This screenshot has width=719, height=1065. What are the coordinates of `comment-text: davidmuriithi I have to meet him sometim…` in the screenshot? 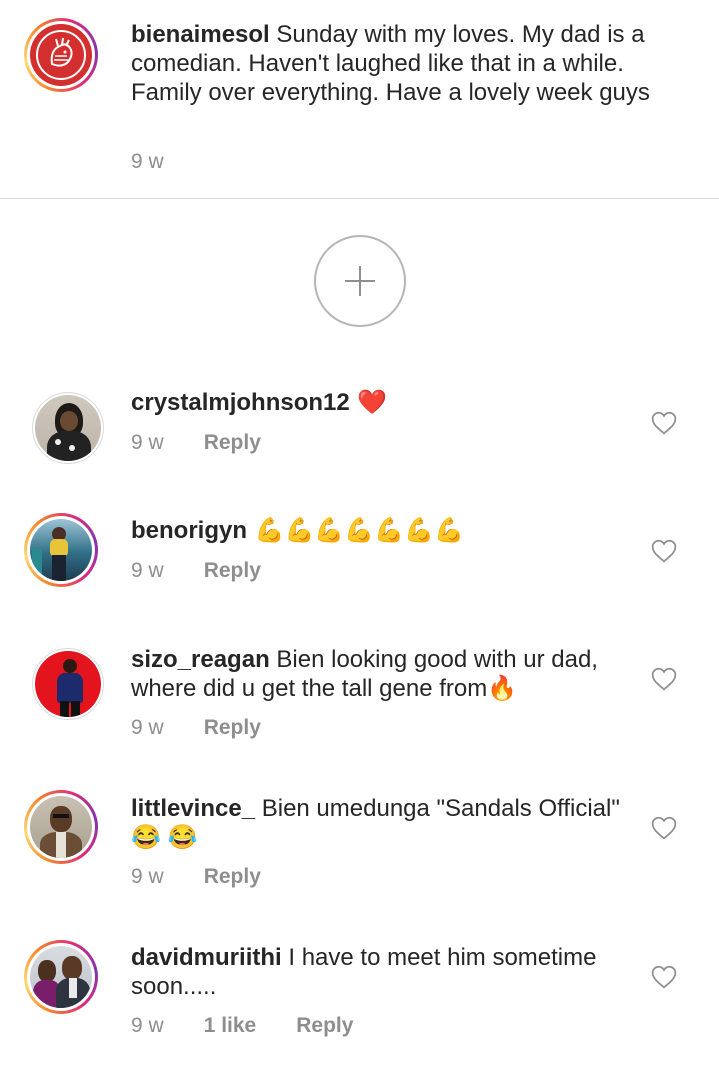 It's located at (381, 972).